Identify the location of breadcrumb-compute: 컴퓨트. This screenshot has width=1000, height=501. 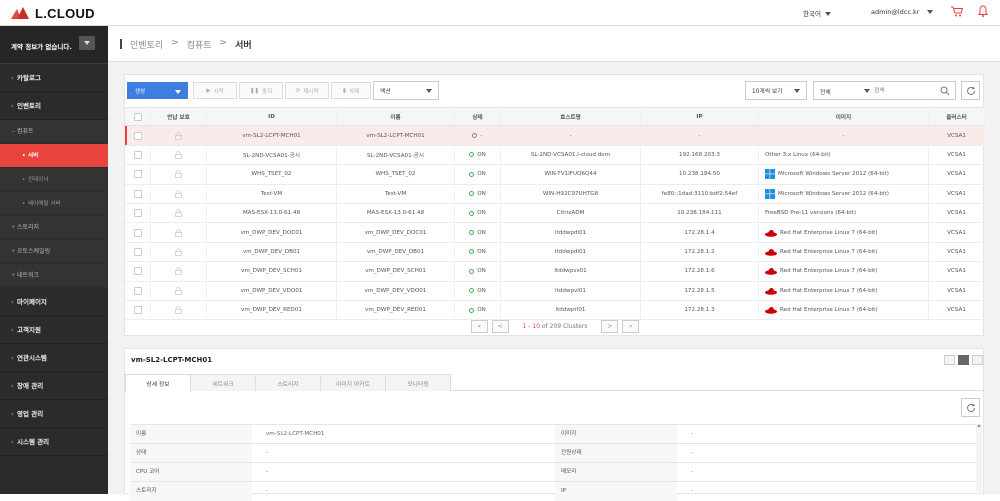
(199, 44).